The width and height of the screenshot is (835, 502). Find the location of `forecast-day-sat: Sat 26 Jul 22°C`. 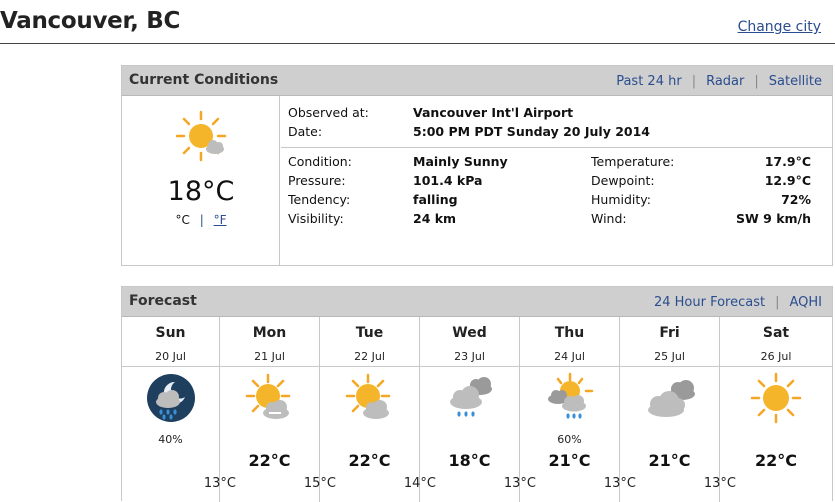

forecast-day-sat: Sat 26 Jul 22°C is located at coordinates (776, 409).